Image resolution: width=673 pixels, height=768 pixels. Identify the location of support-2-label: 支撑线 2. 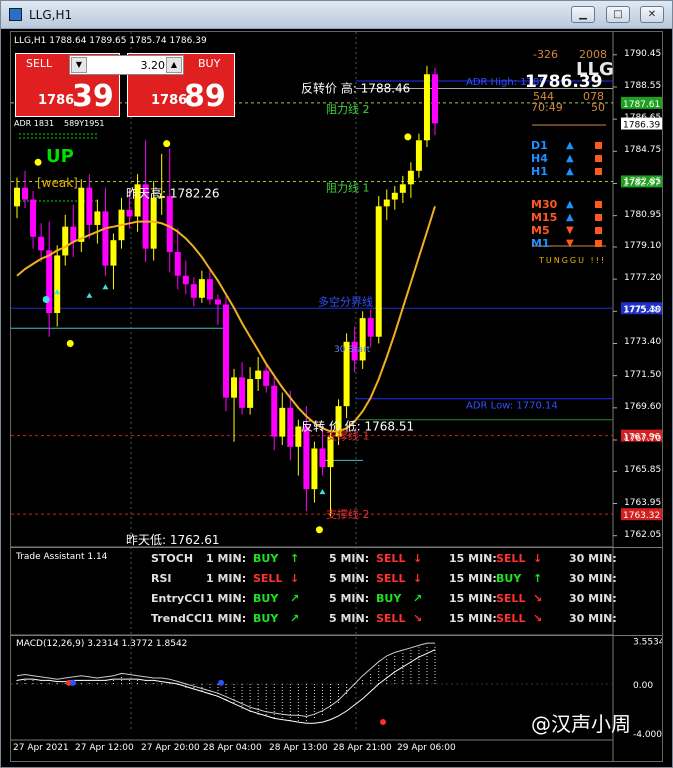
(348, 514).